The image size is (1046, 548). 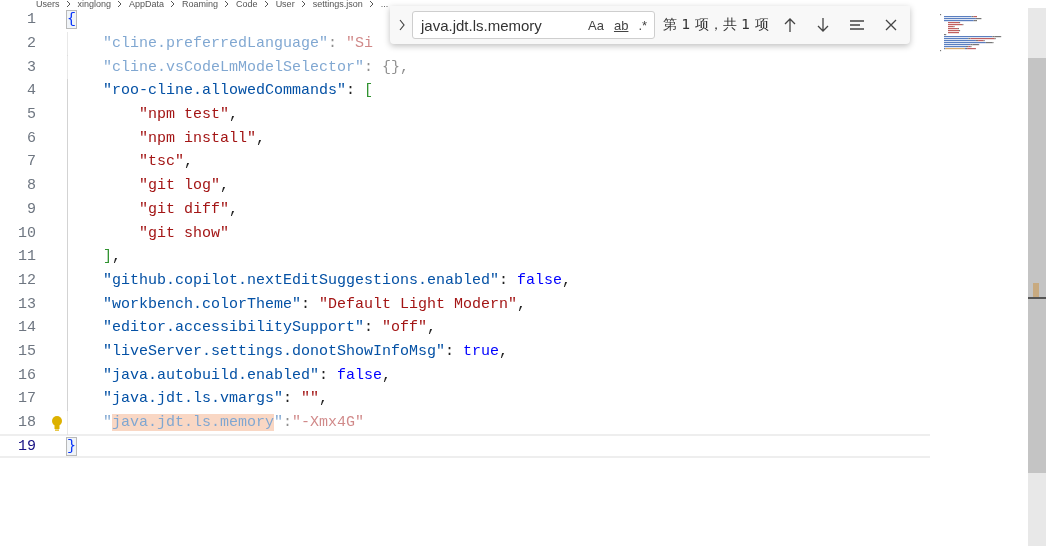 I want to click on line-number: 2, so click(x=31, y=44).